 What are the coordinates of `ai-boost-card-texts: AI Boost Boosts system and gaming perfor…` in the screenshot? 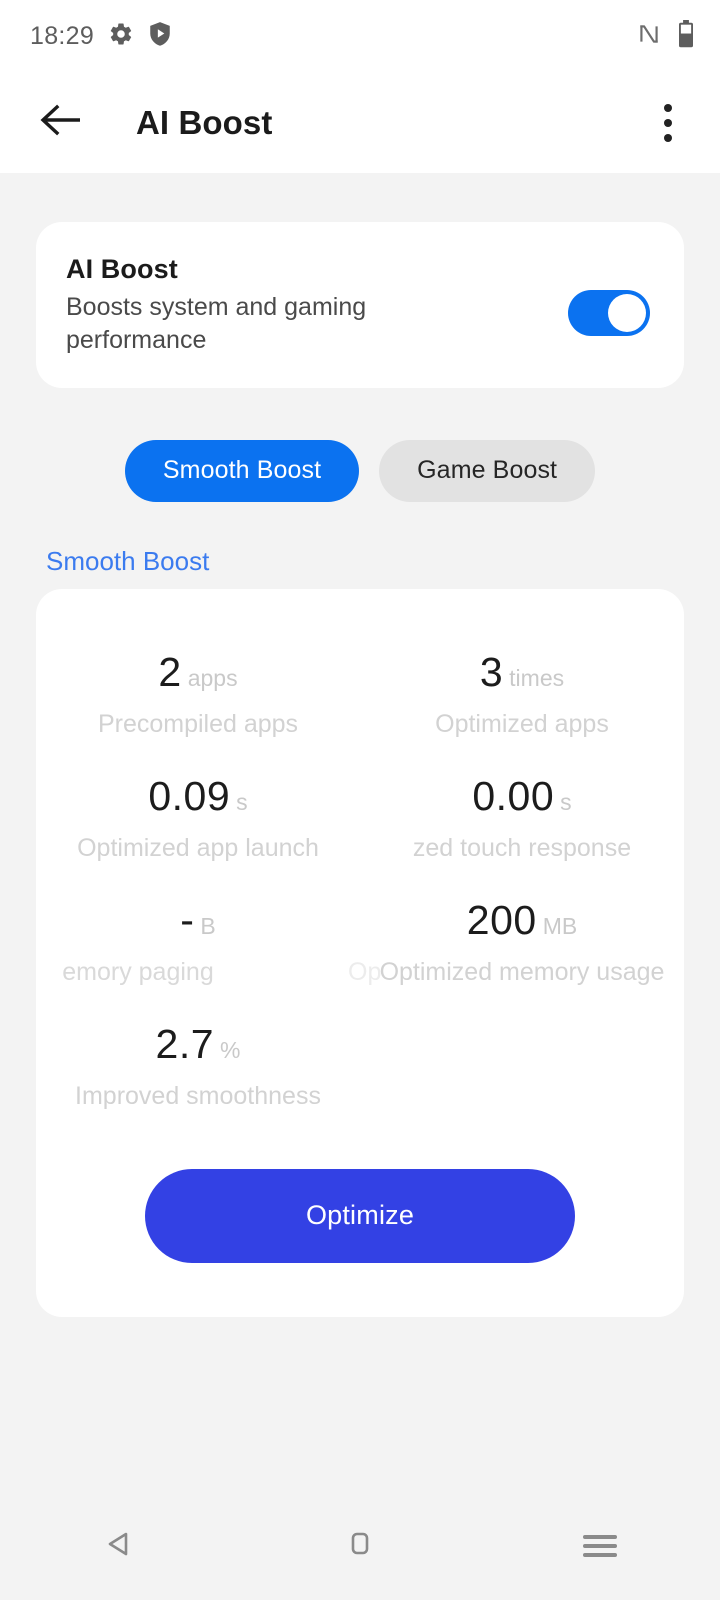 It's located at (317, 306).